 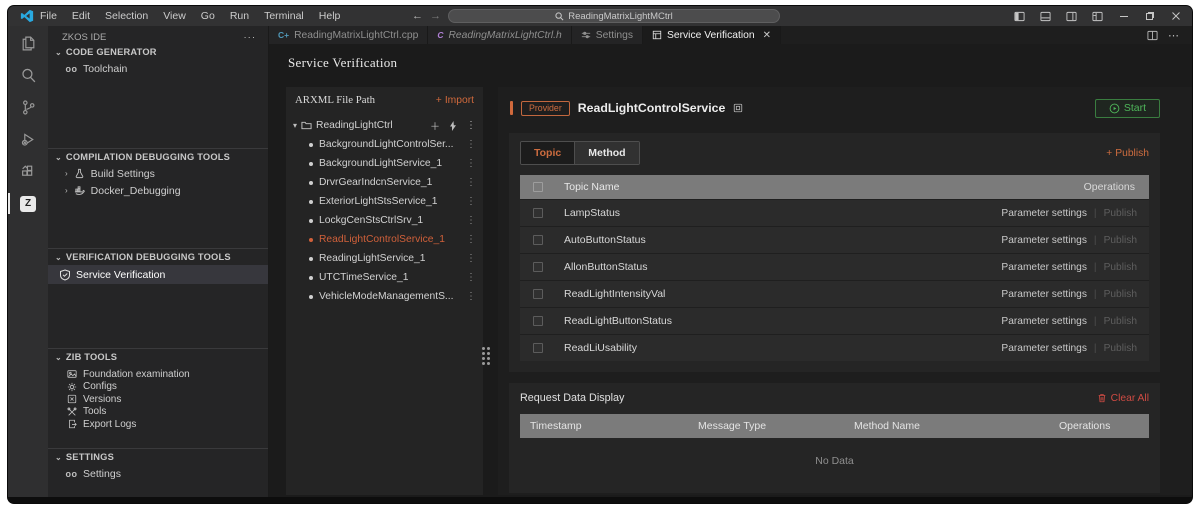 I want to click on menu-run: Run, so click(x=239, y=16).